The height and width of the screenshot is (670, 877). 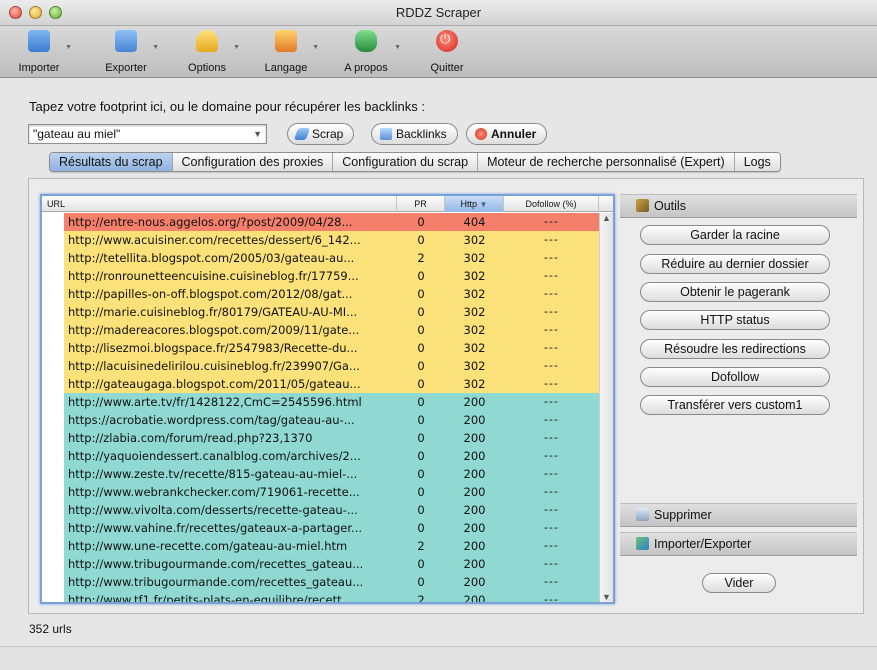 What do you see at coordinates (735, 405) in the screenshot?
I see `transfer-custom1-button: Transférer vers custom1` at bounding box center [735, 405].